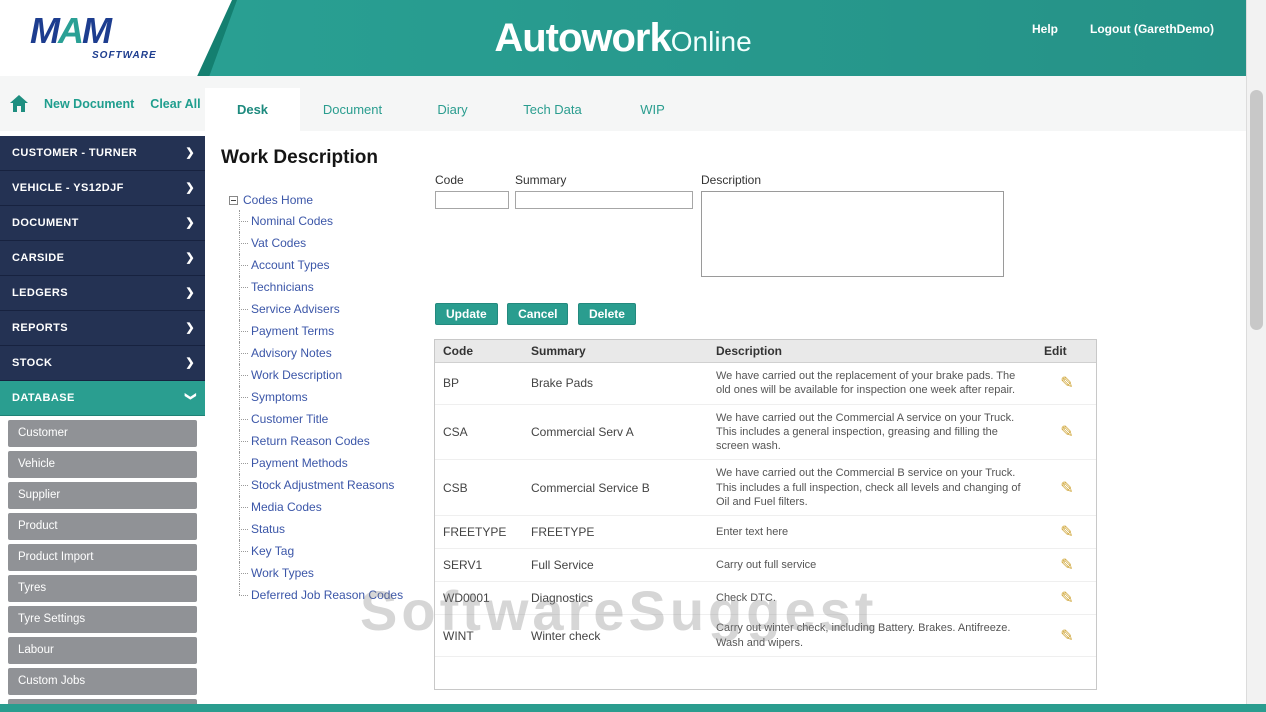 Image resolution: width=1266 pixels, height=712 pixels. Describe the element at coordinates (1256, 352) in the screenshot. I see `scrollbar` at that location.